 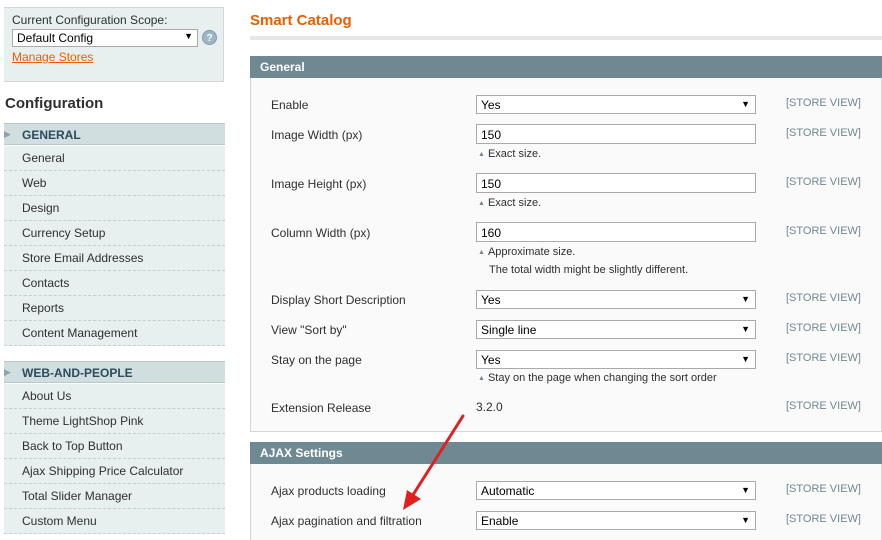 I want to click on help-icon: ?, so click(x=209, y=37).